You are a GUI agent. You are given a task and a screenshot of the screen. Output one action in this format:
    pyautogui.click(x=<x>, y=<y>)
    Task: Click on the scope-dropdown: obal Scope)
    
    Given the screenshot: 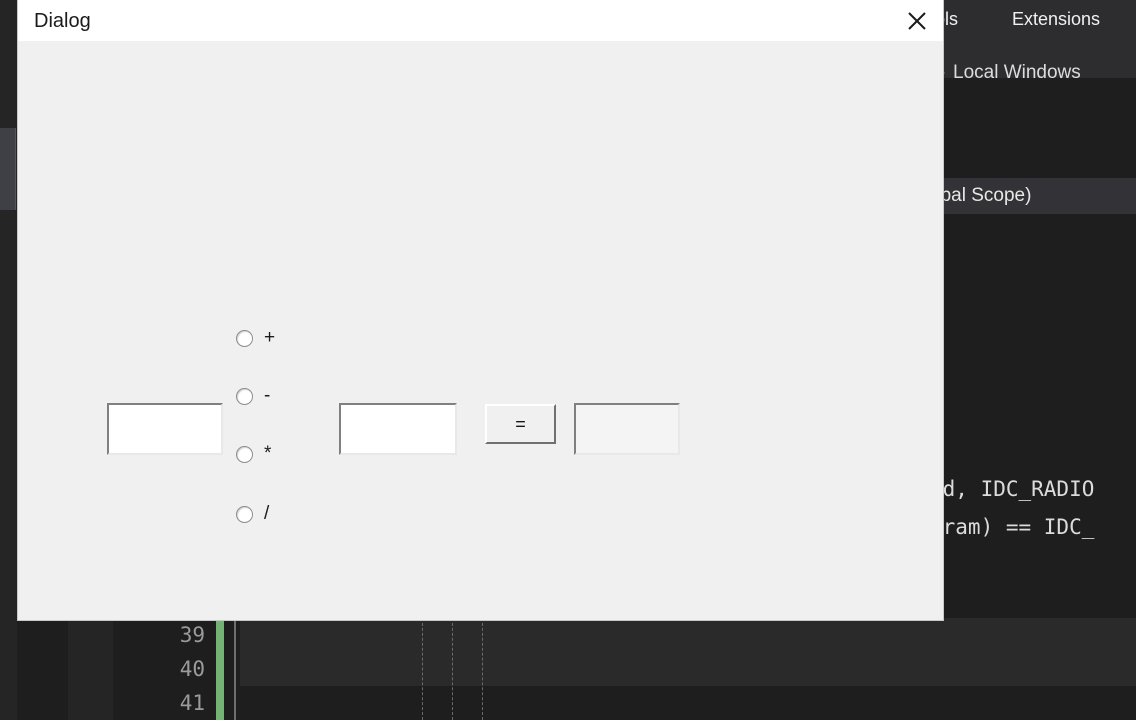 What is the action you would take?
    pyautogui.click(x=980, y=196)
    